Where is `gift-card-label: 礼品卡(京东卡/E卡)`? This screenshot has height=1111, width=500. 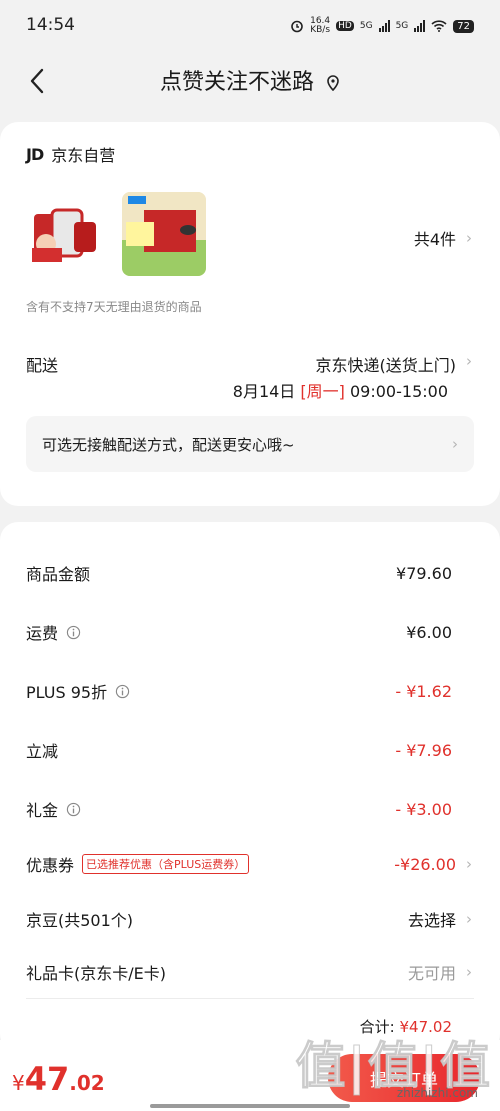
gift-card-label: 礼品卡(京东卡/E卡) is located at coordinates (96, 973).